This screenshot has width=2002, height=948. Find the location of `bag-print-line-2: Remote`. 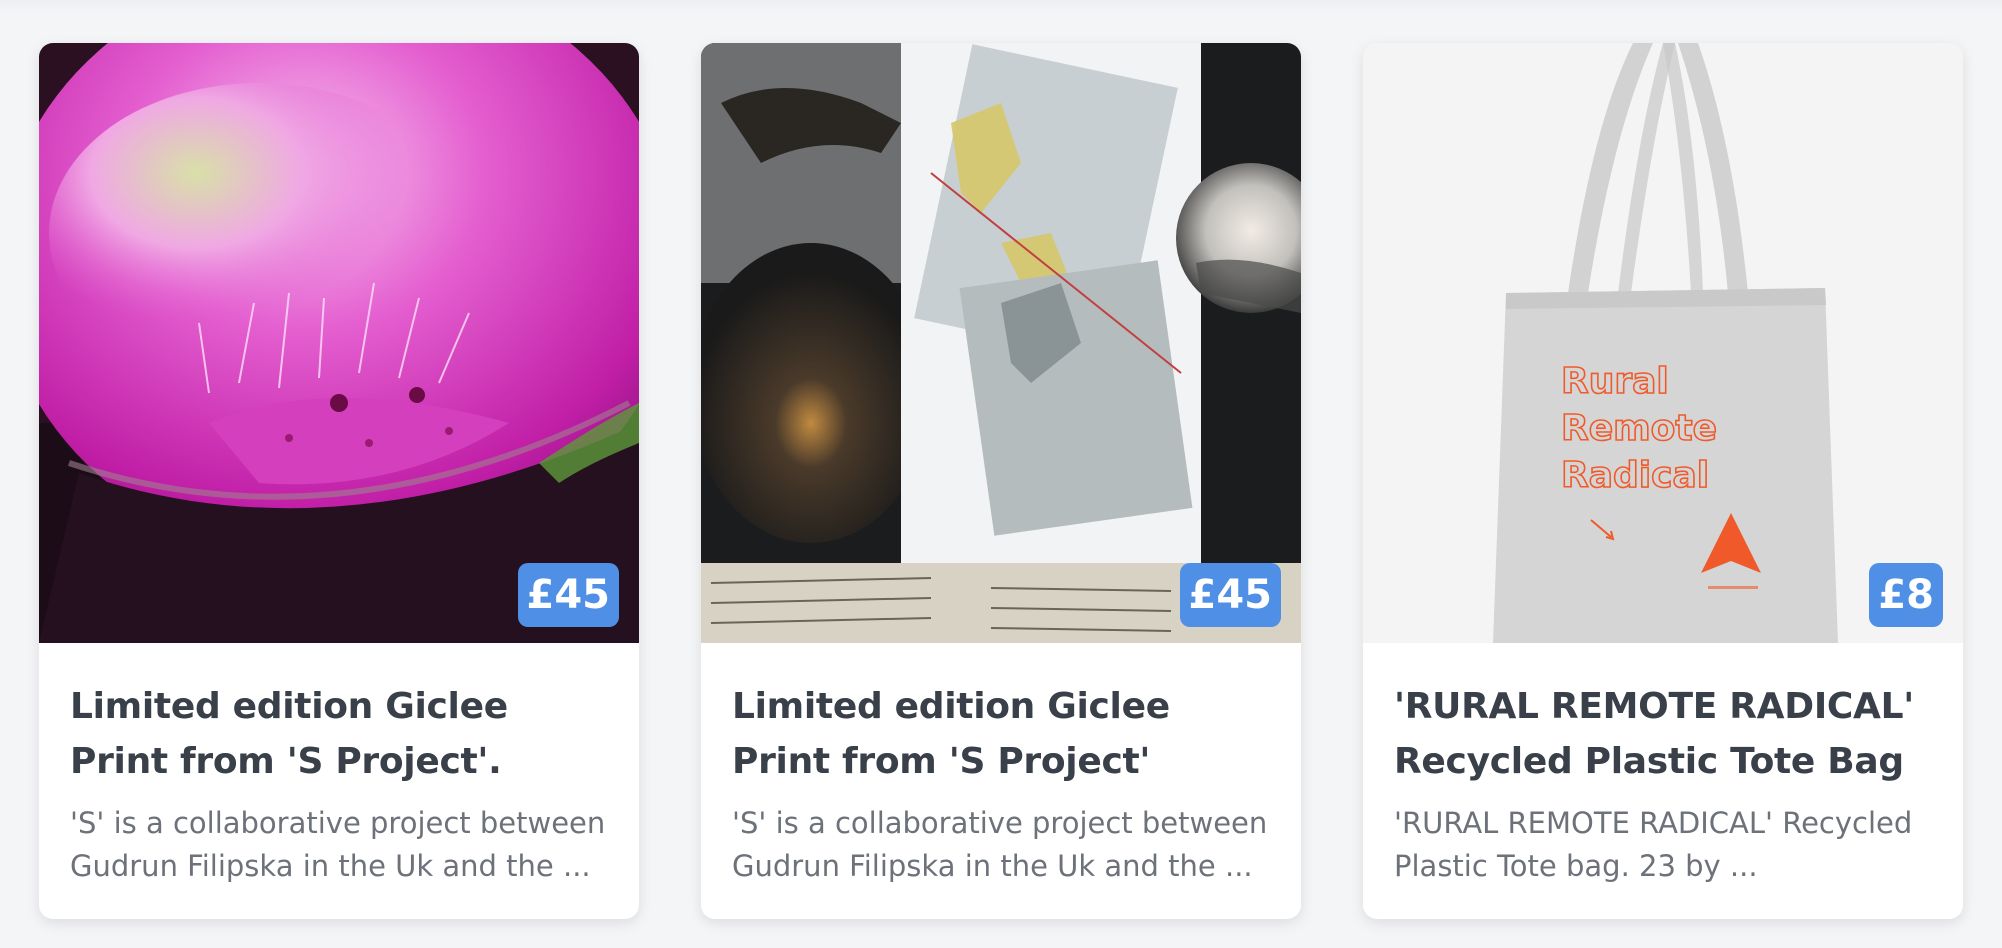

bag-print-line-2: Remote is located at coordinates (1639, 428).